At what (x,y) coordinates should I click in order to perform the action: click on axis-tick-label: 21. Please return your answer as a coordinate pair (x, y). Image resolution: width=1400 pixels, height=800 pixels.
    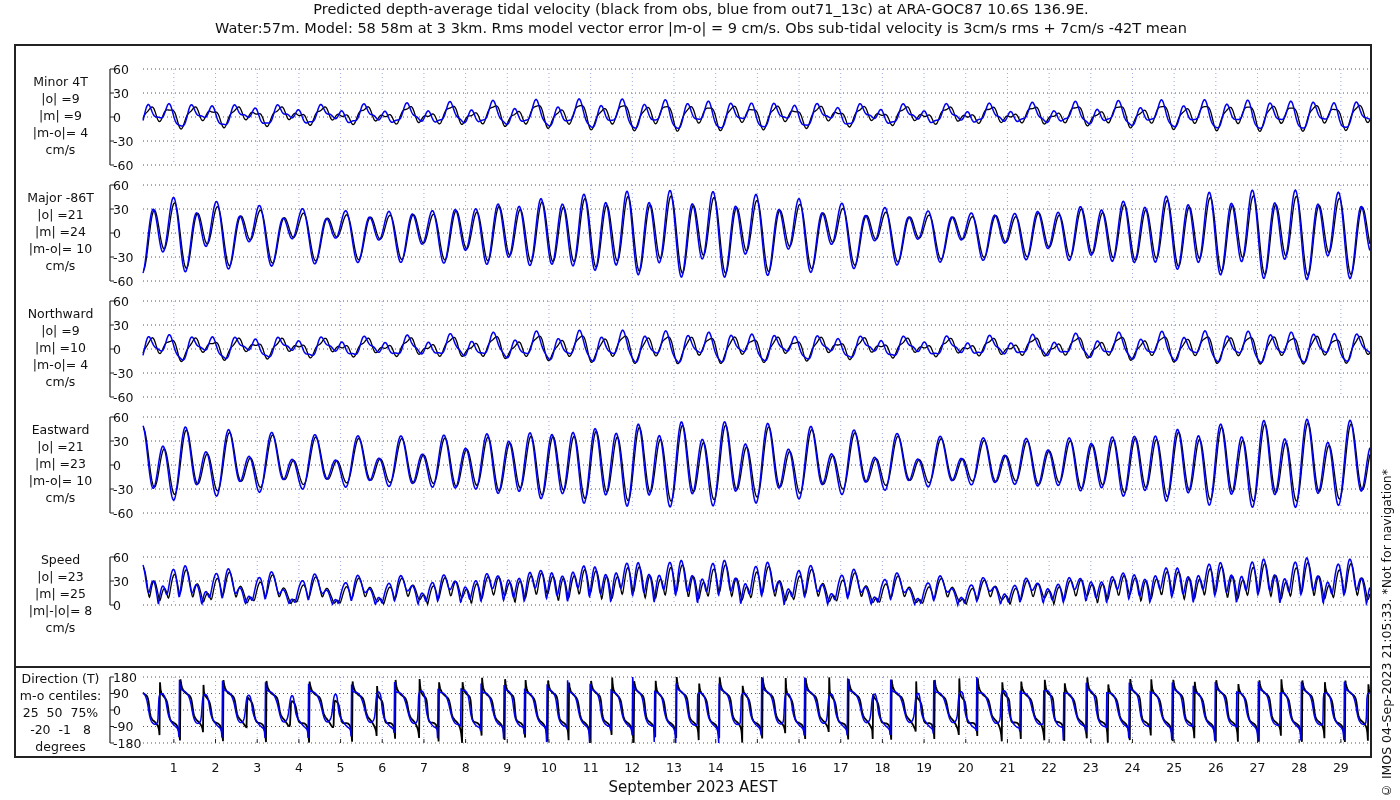
    Looking at the image, I should click on (1007, 767).